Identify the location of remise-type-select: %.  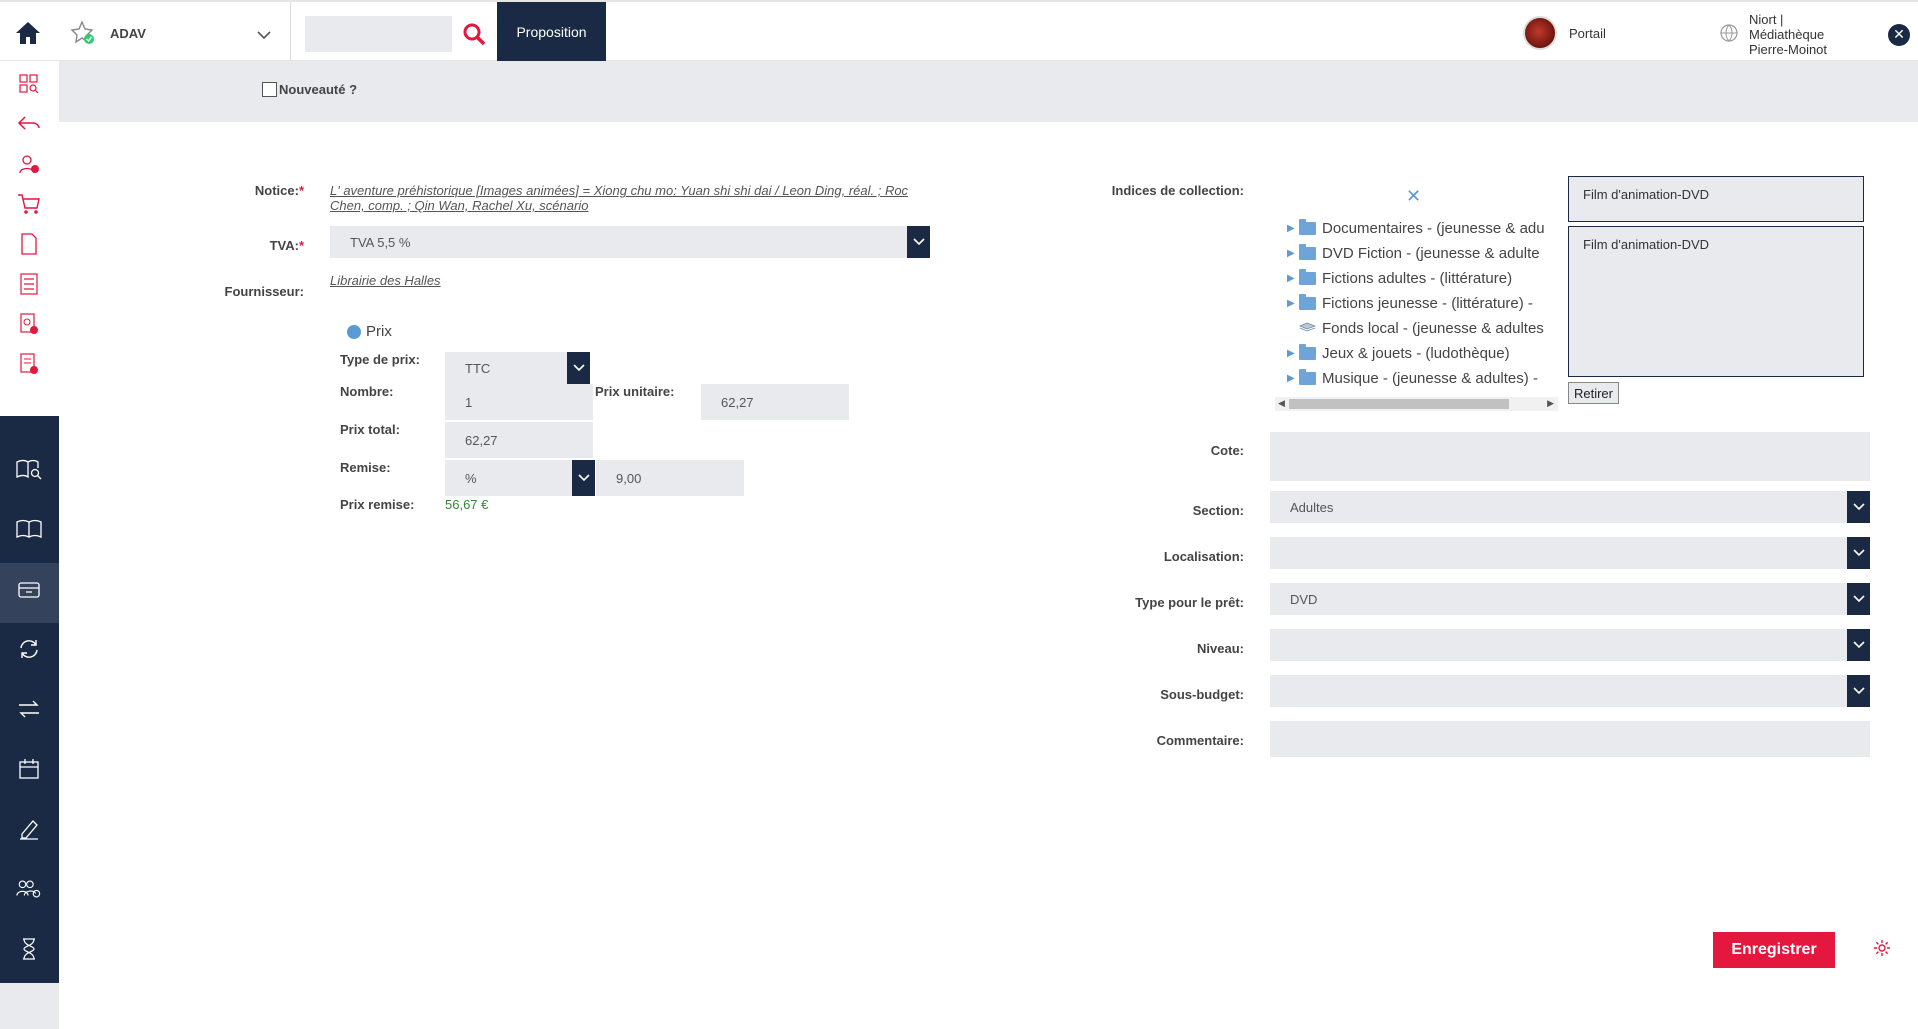
(520, 478).